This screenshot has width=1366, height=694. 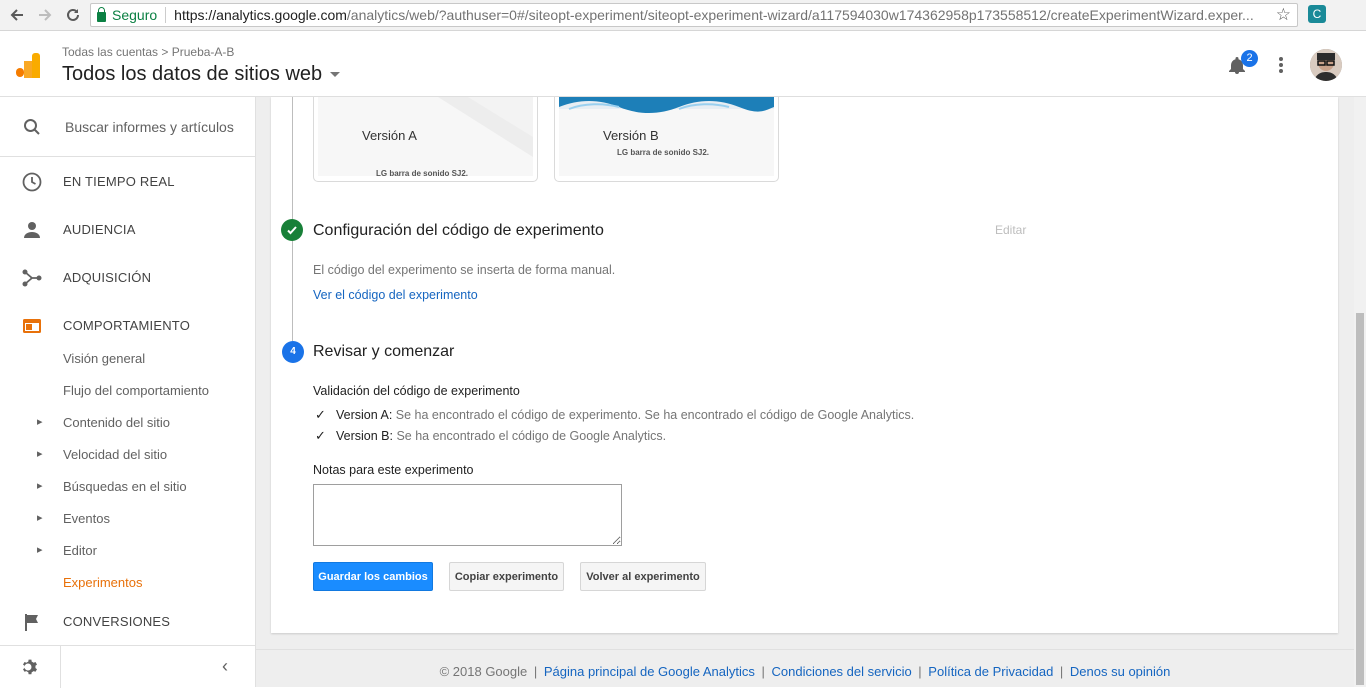 What do you see at coordinates (135, 15) in the screenshot?
I see `secure-label: Seguro` at bounding box center [135, 15].